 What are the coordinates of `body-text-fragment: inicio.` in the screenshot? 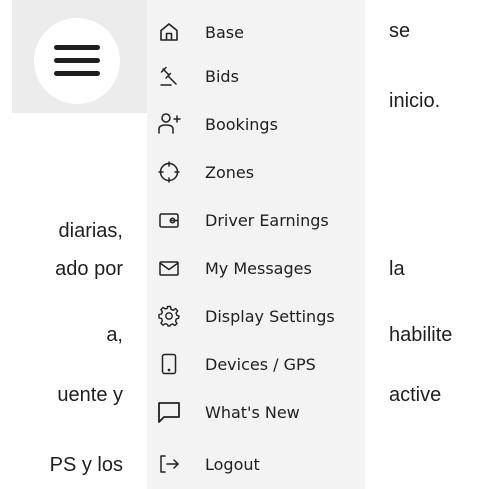 It's located at (415, 101).